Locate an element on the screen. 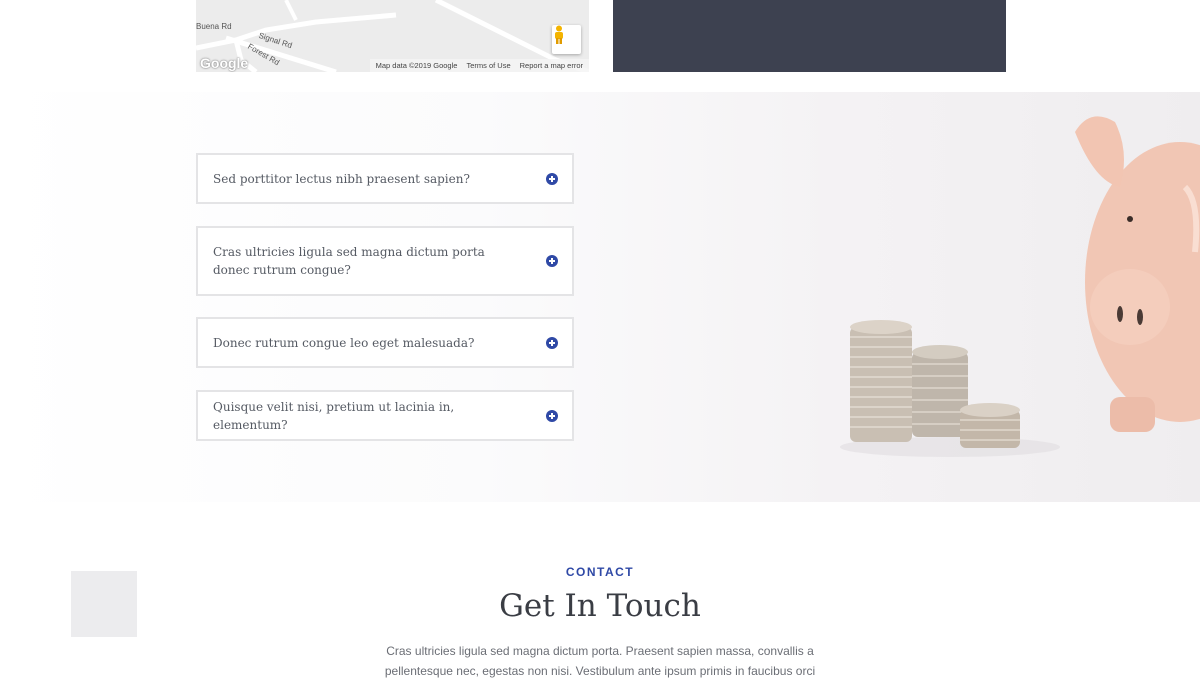  street-view-pegman-button is located at coordinates (566, 39).